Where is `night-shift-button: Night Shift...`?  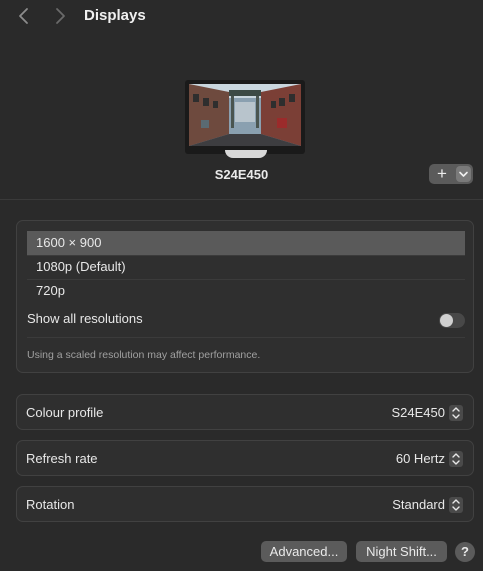
night-shift-button: Night Shift... is located at coordinates (401, 551).